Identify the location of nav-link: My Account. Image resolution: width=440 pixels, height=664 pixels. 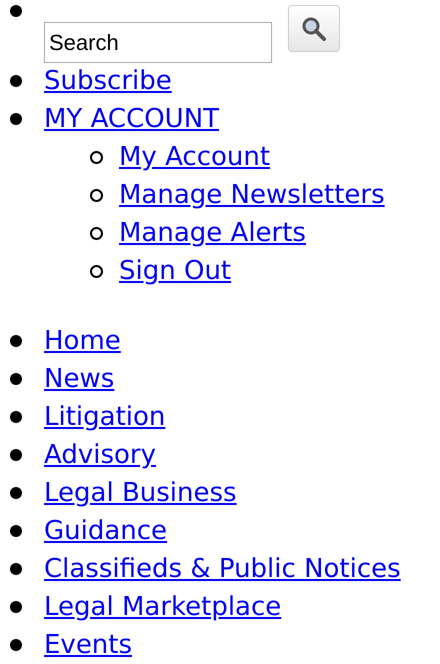
(194, 157).